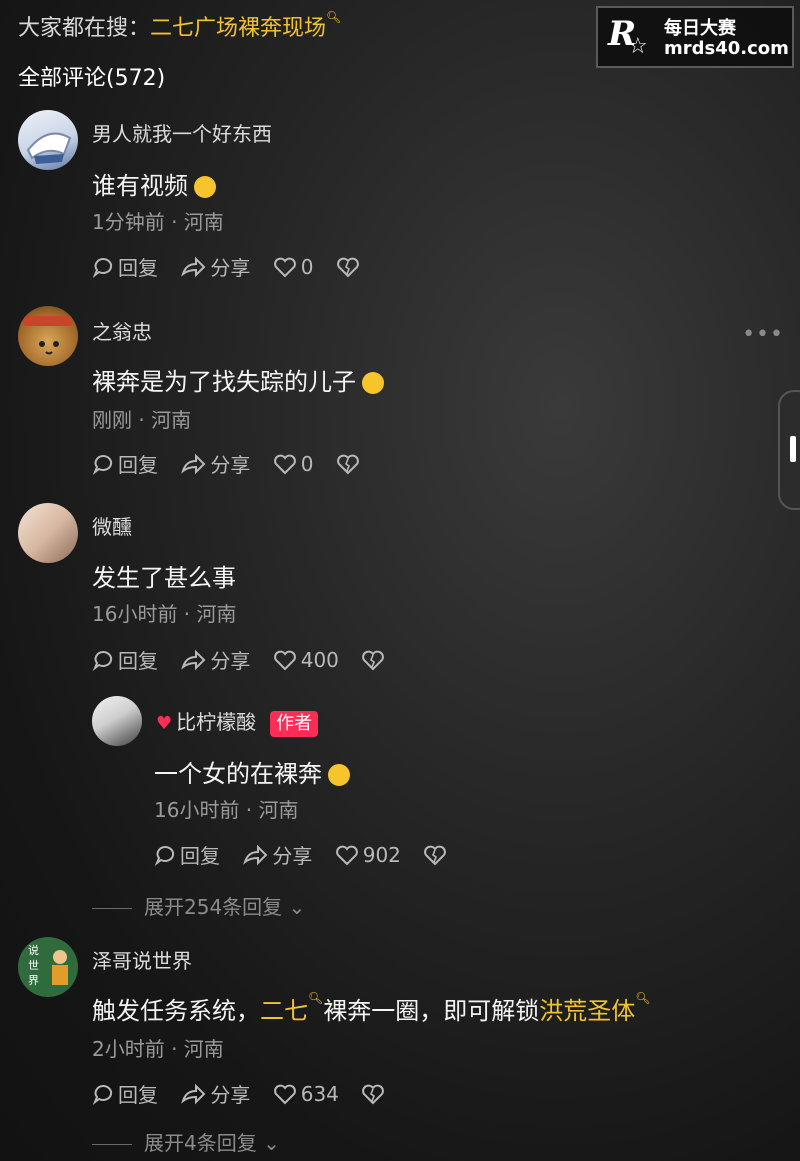 Image resolution: width=800 pixels, height=1161 pixels. I want to click on comment-text: 裸奔是为了找失踪的儿子, so click(238, 379).